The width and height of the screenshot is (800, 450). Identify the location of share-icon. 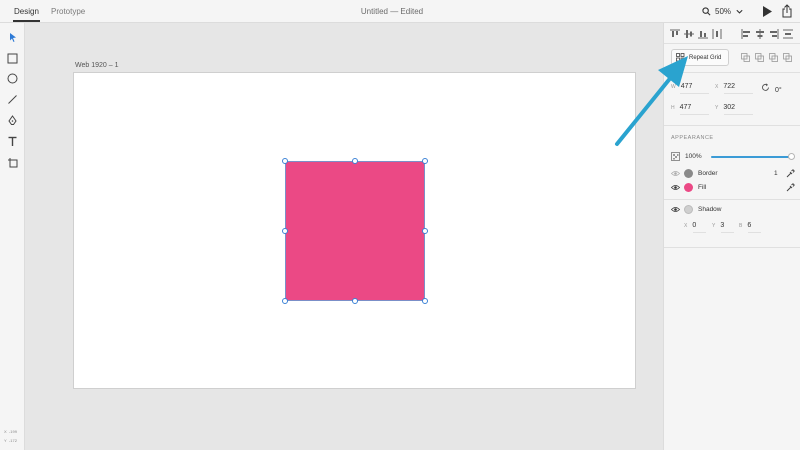
(787, 11).